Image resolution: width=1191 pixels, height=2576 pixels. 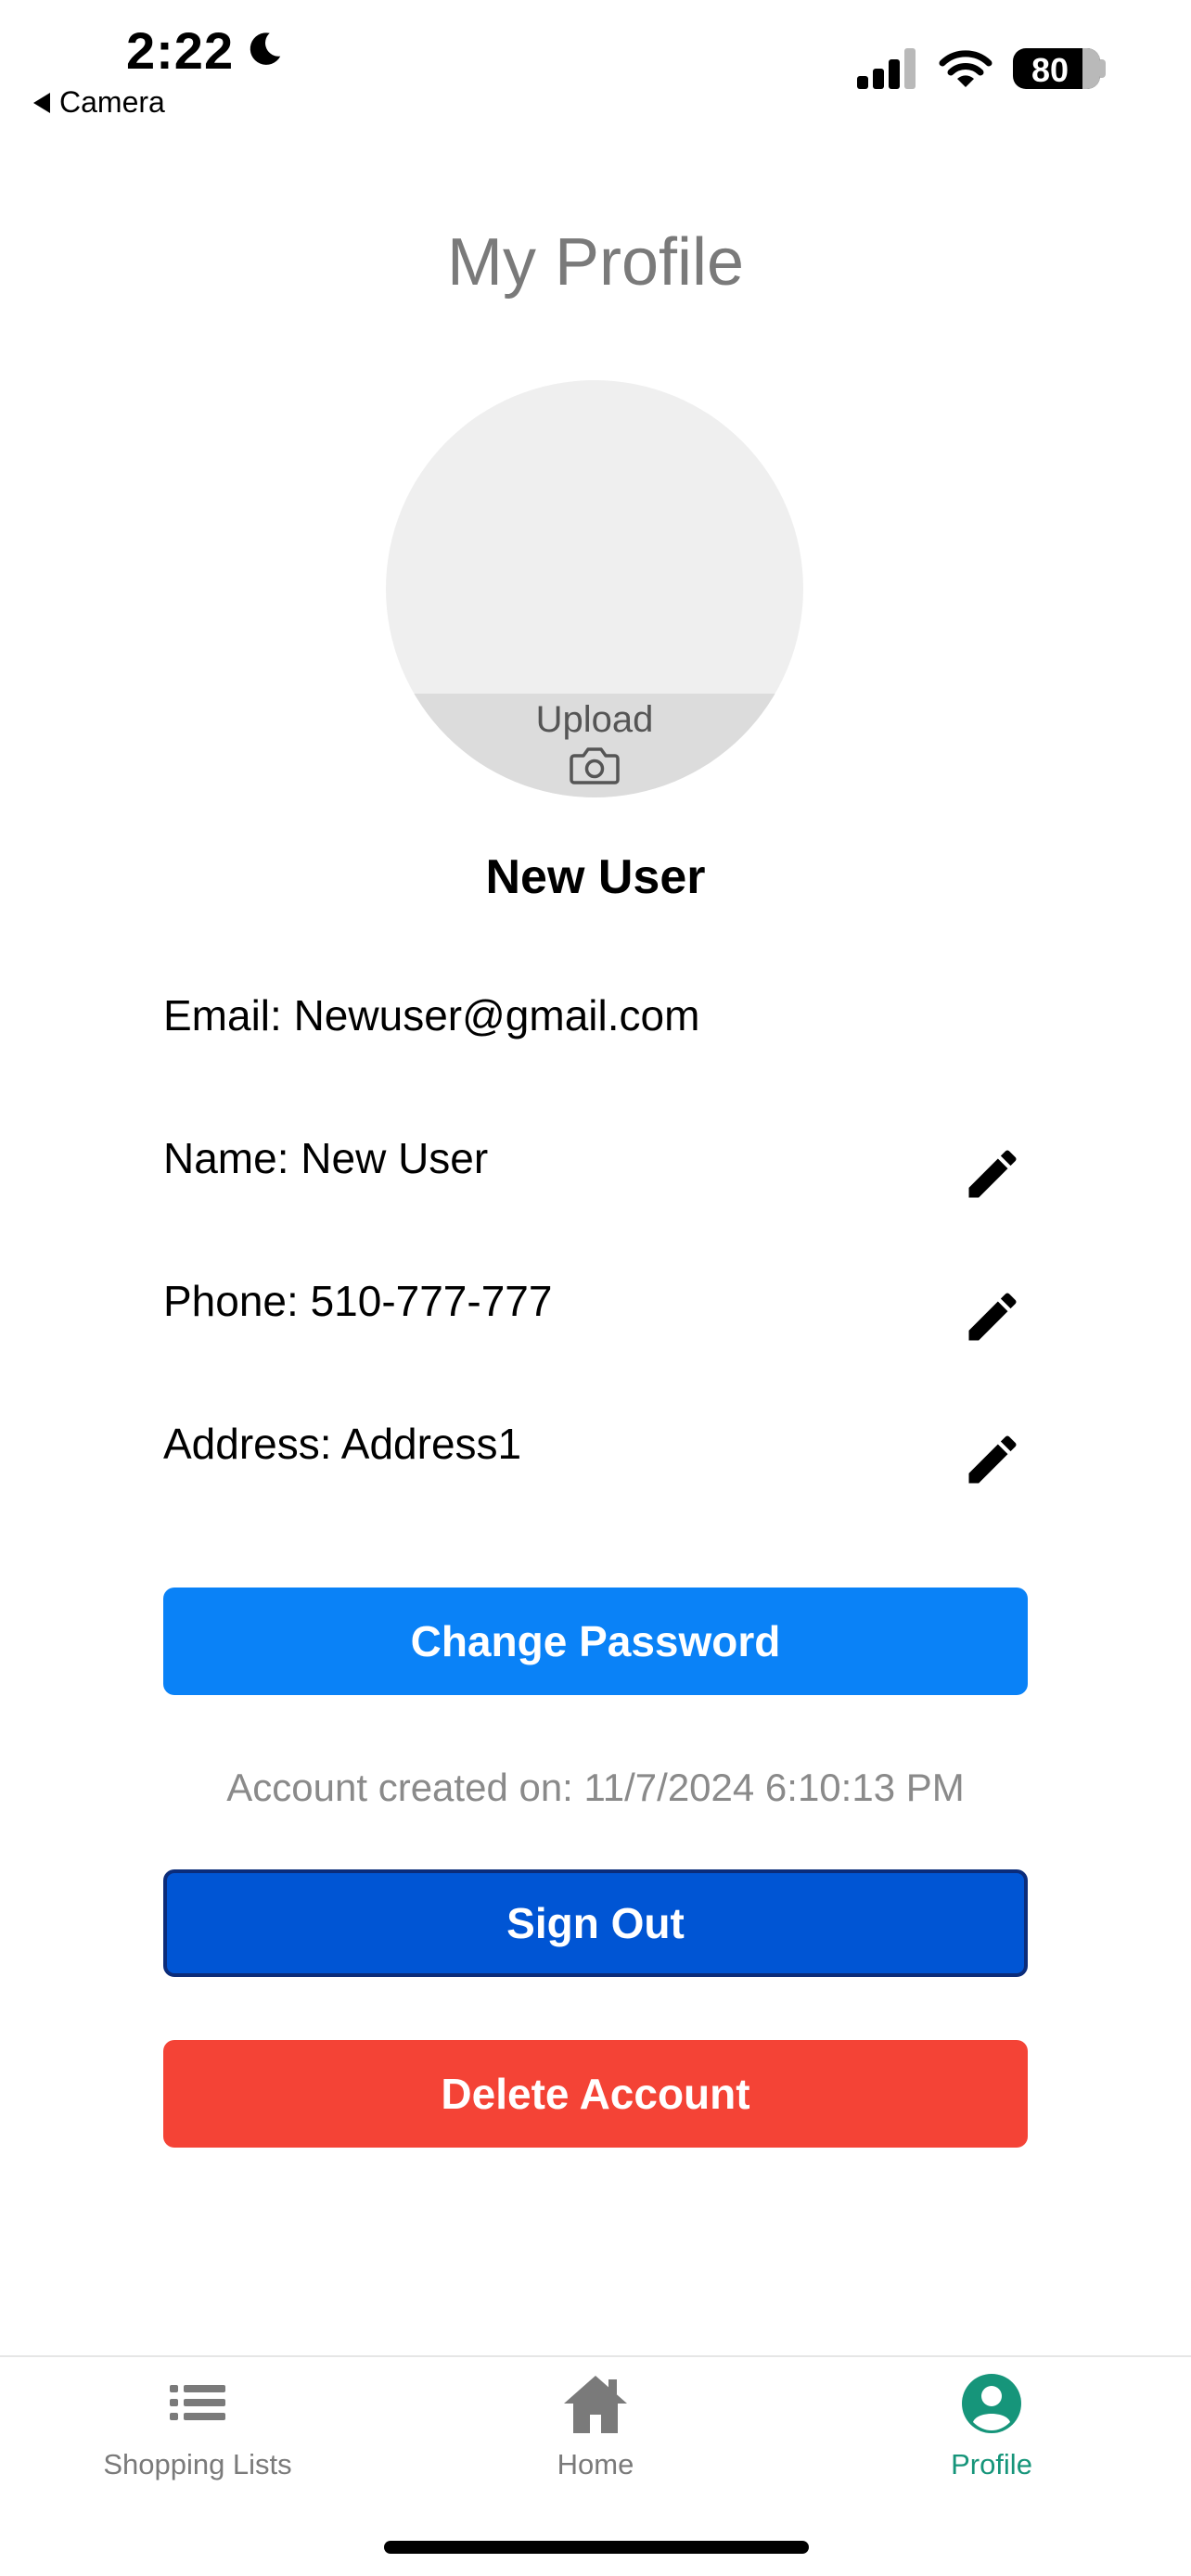 I want to click on back-to-app-link: Camera, so click(x=99, y=102).